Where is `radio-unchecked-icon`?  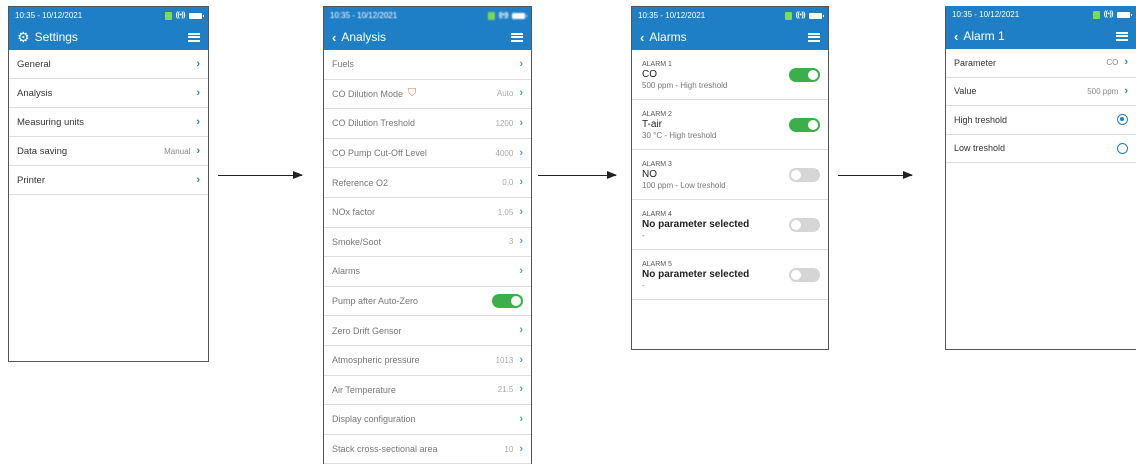 radio-unchecked-icon is located at coordinates (1122, 148).